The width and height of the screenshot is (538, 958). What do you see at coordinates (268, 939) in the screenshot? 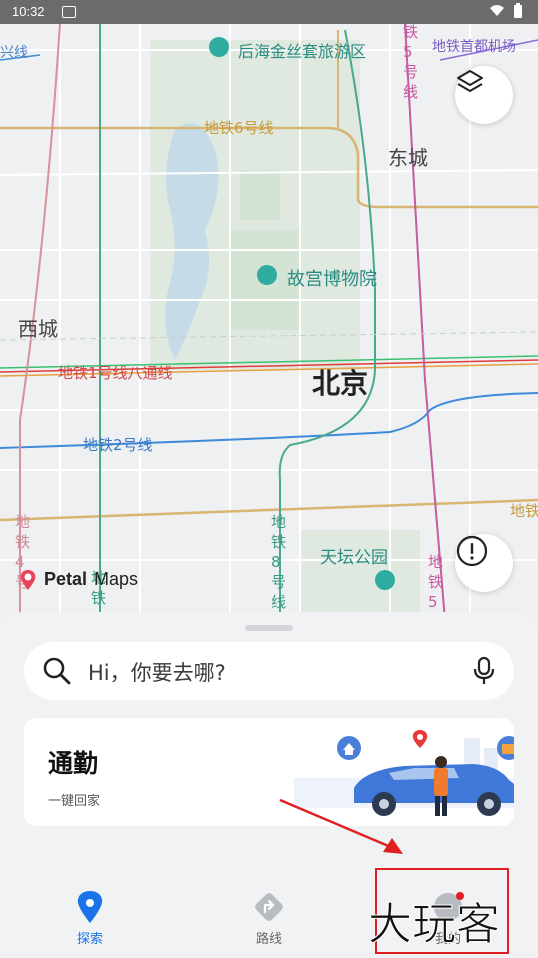
I see `nav-route-label: 路线` at bounding box center [268, 939].